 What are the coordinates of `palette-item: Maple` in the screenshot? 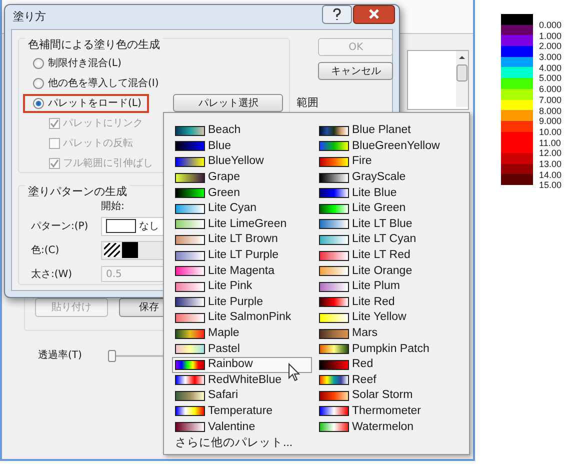 It's located at (206, 334).